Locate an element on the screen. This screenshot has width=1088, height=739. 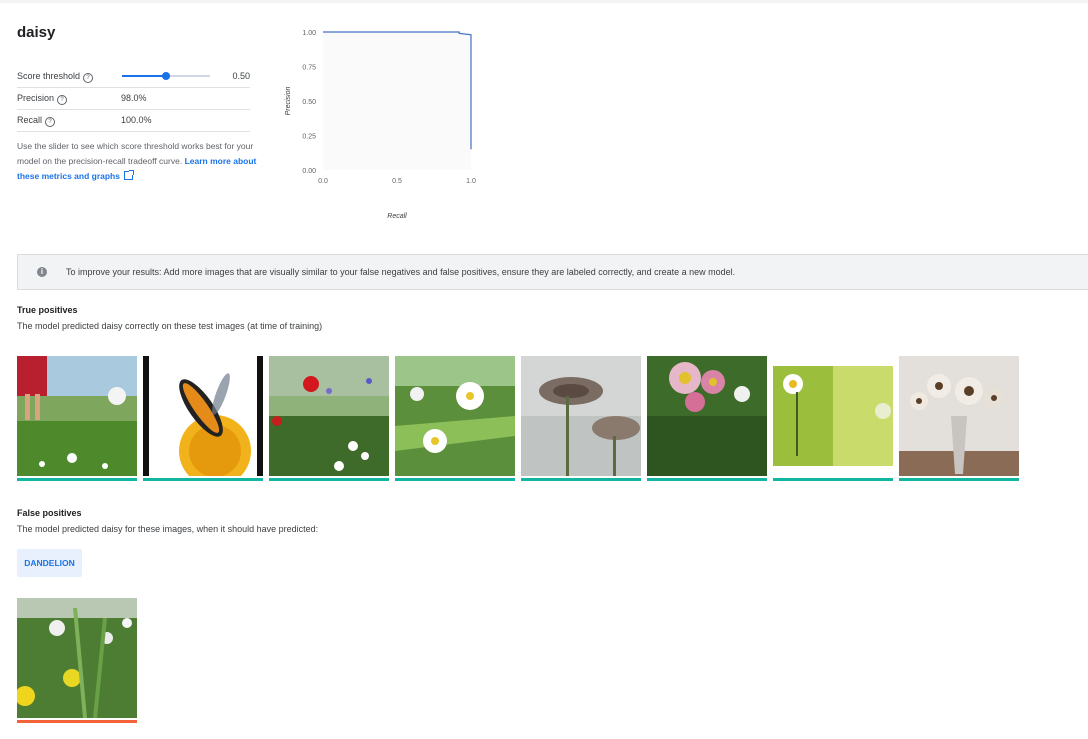
slider-thumb is located at coordinates (166, 76).